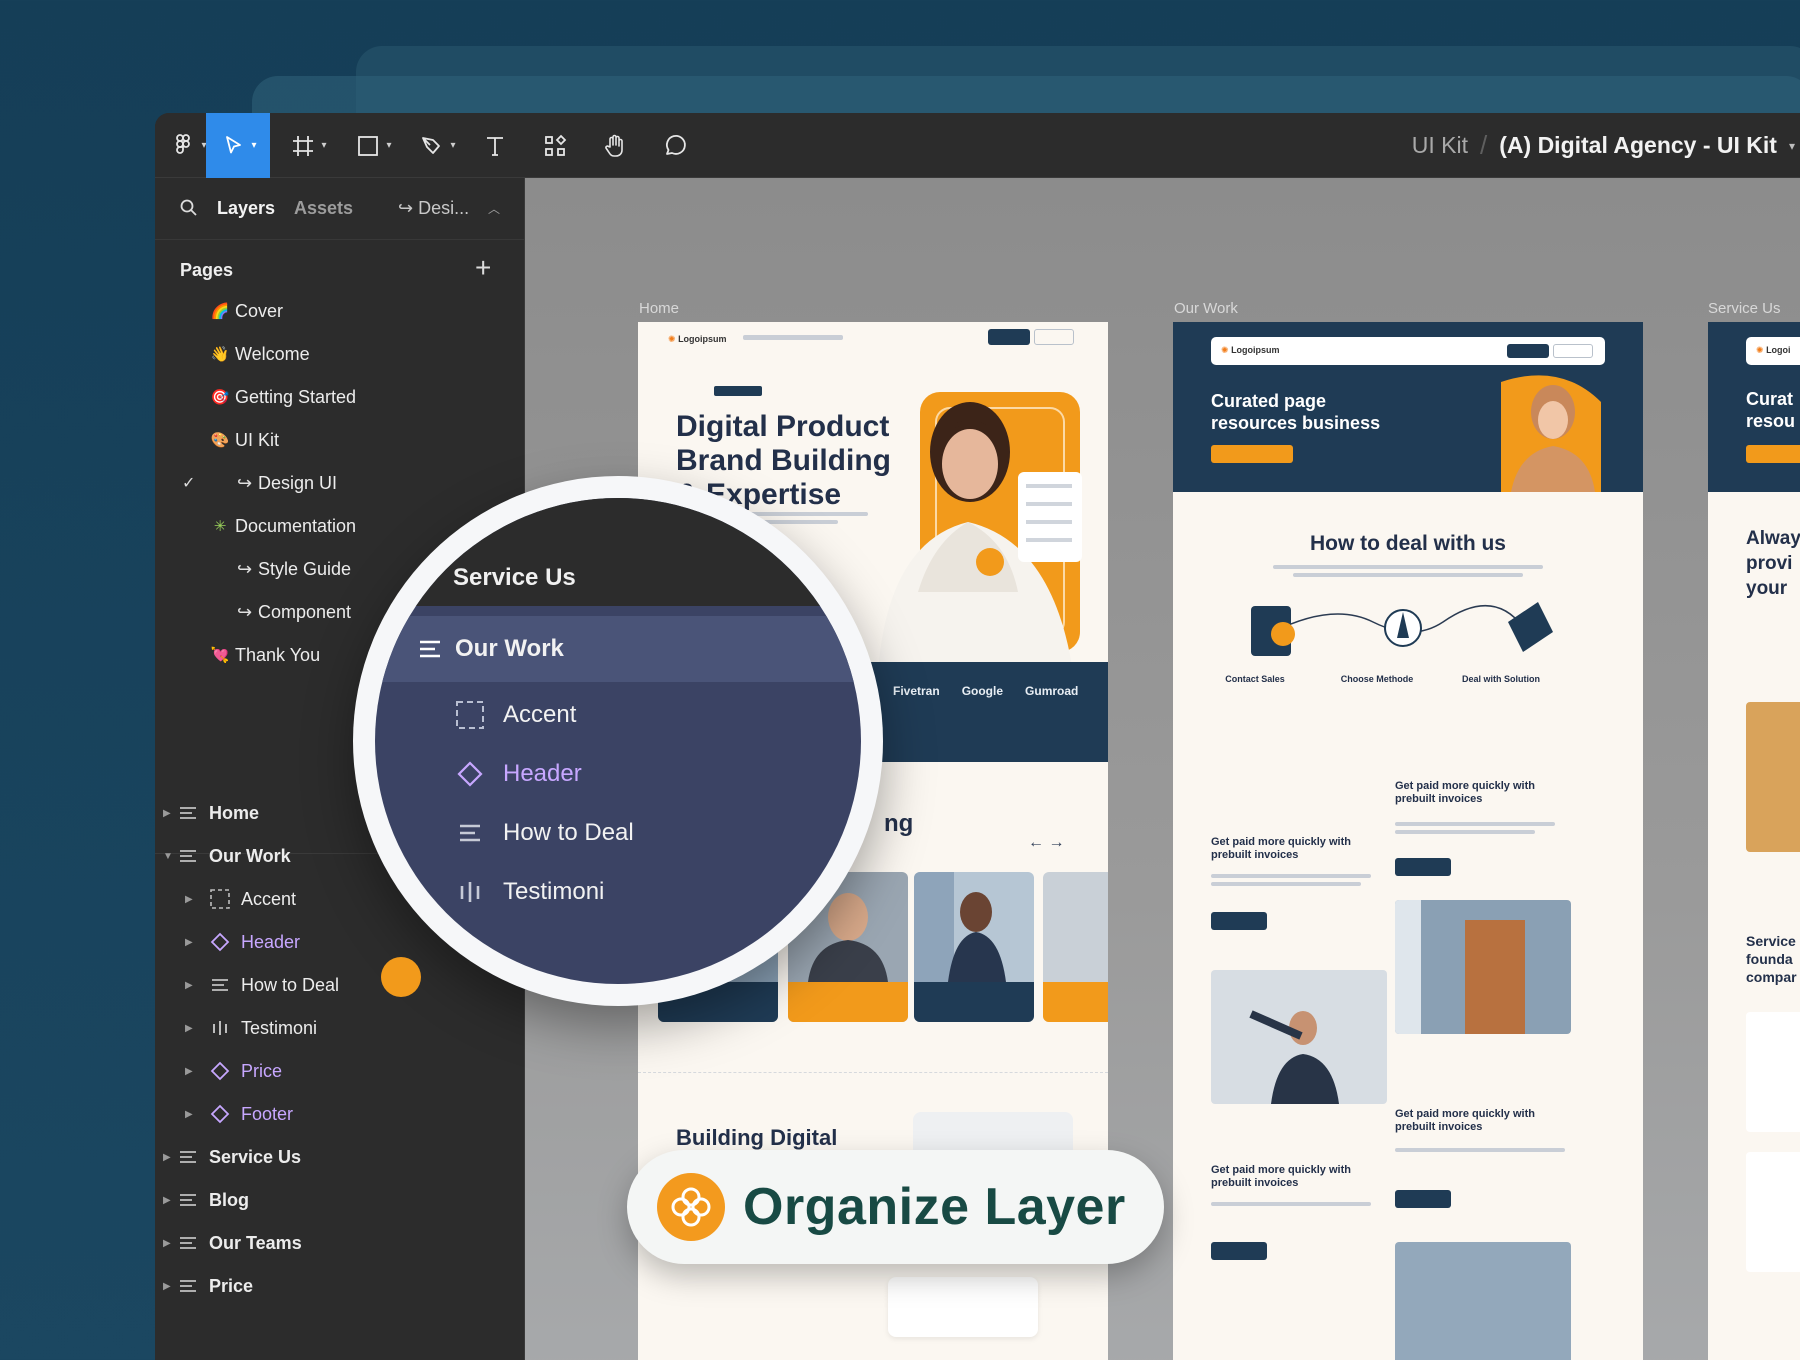  What do you see at coordinates (340, 354) in the screenshot?
I see `page-welcome: 👋 Welcome` at bounding box center [340, 354].